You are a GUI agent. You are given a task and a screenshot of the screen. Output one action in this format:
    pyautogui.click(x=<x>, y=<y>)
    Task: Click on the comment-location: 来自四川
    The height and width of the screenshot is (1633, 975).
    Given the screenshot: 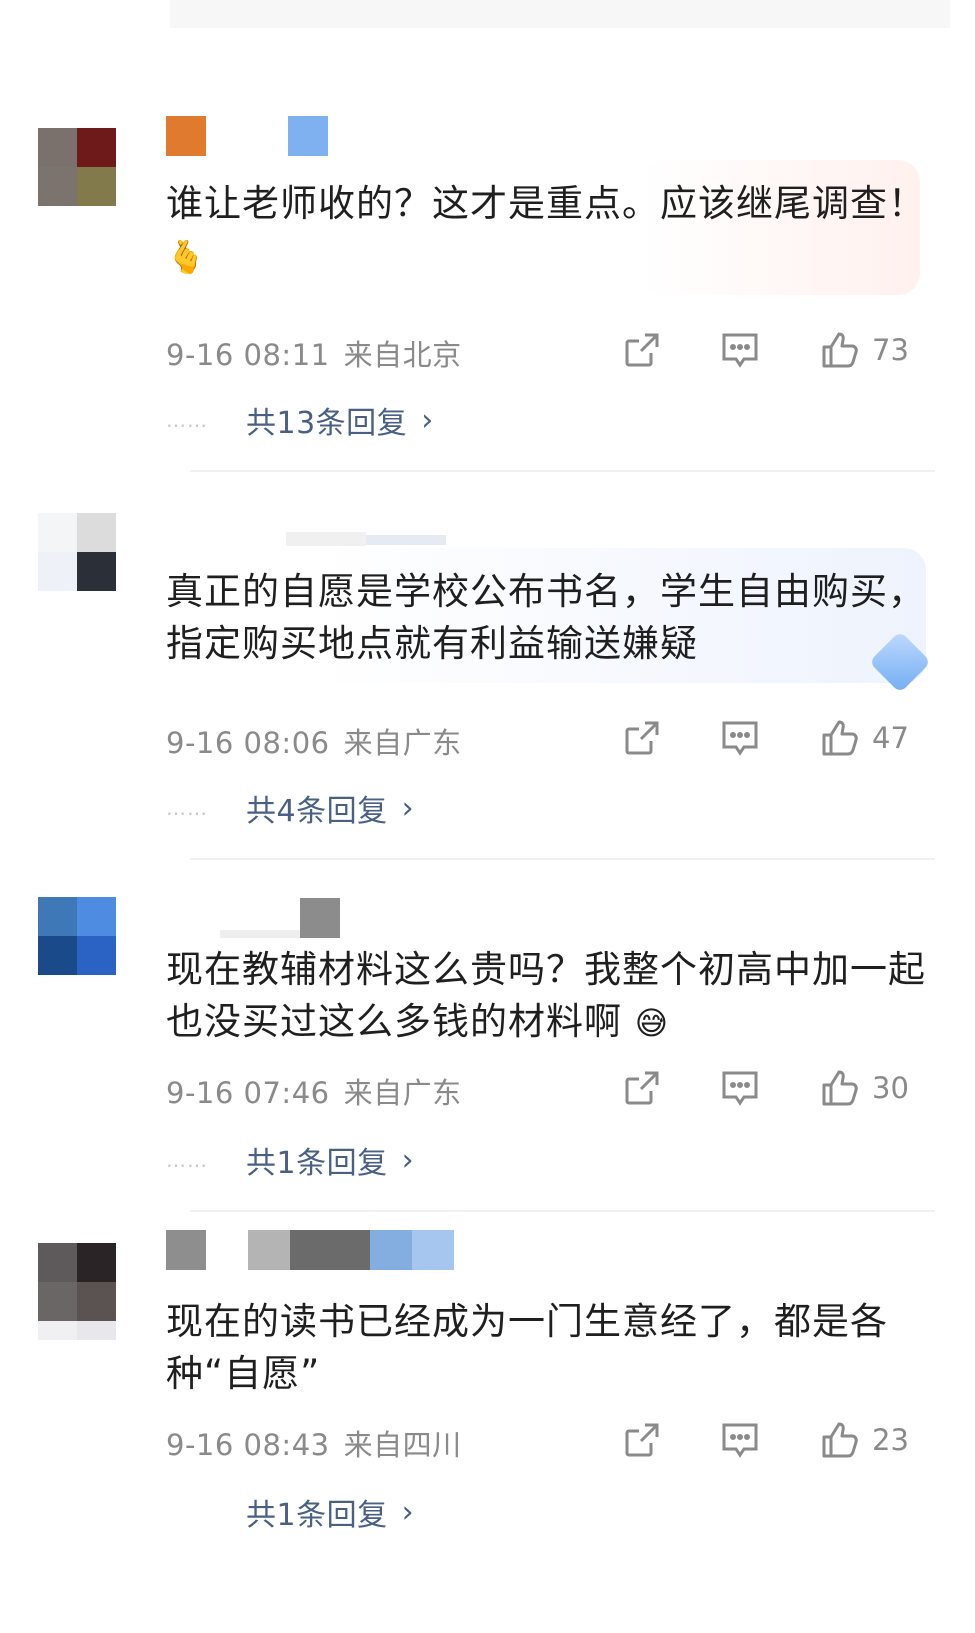 What is the action you would take?
    pyautogui.click(x=402, y=1445)
    